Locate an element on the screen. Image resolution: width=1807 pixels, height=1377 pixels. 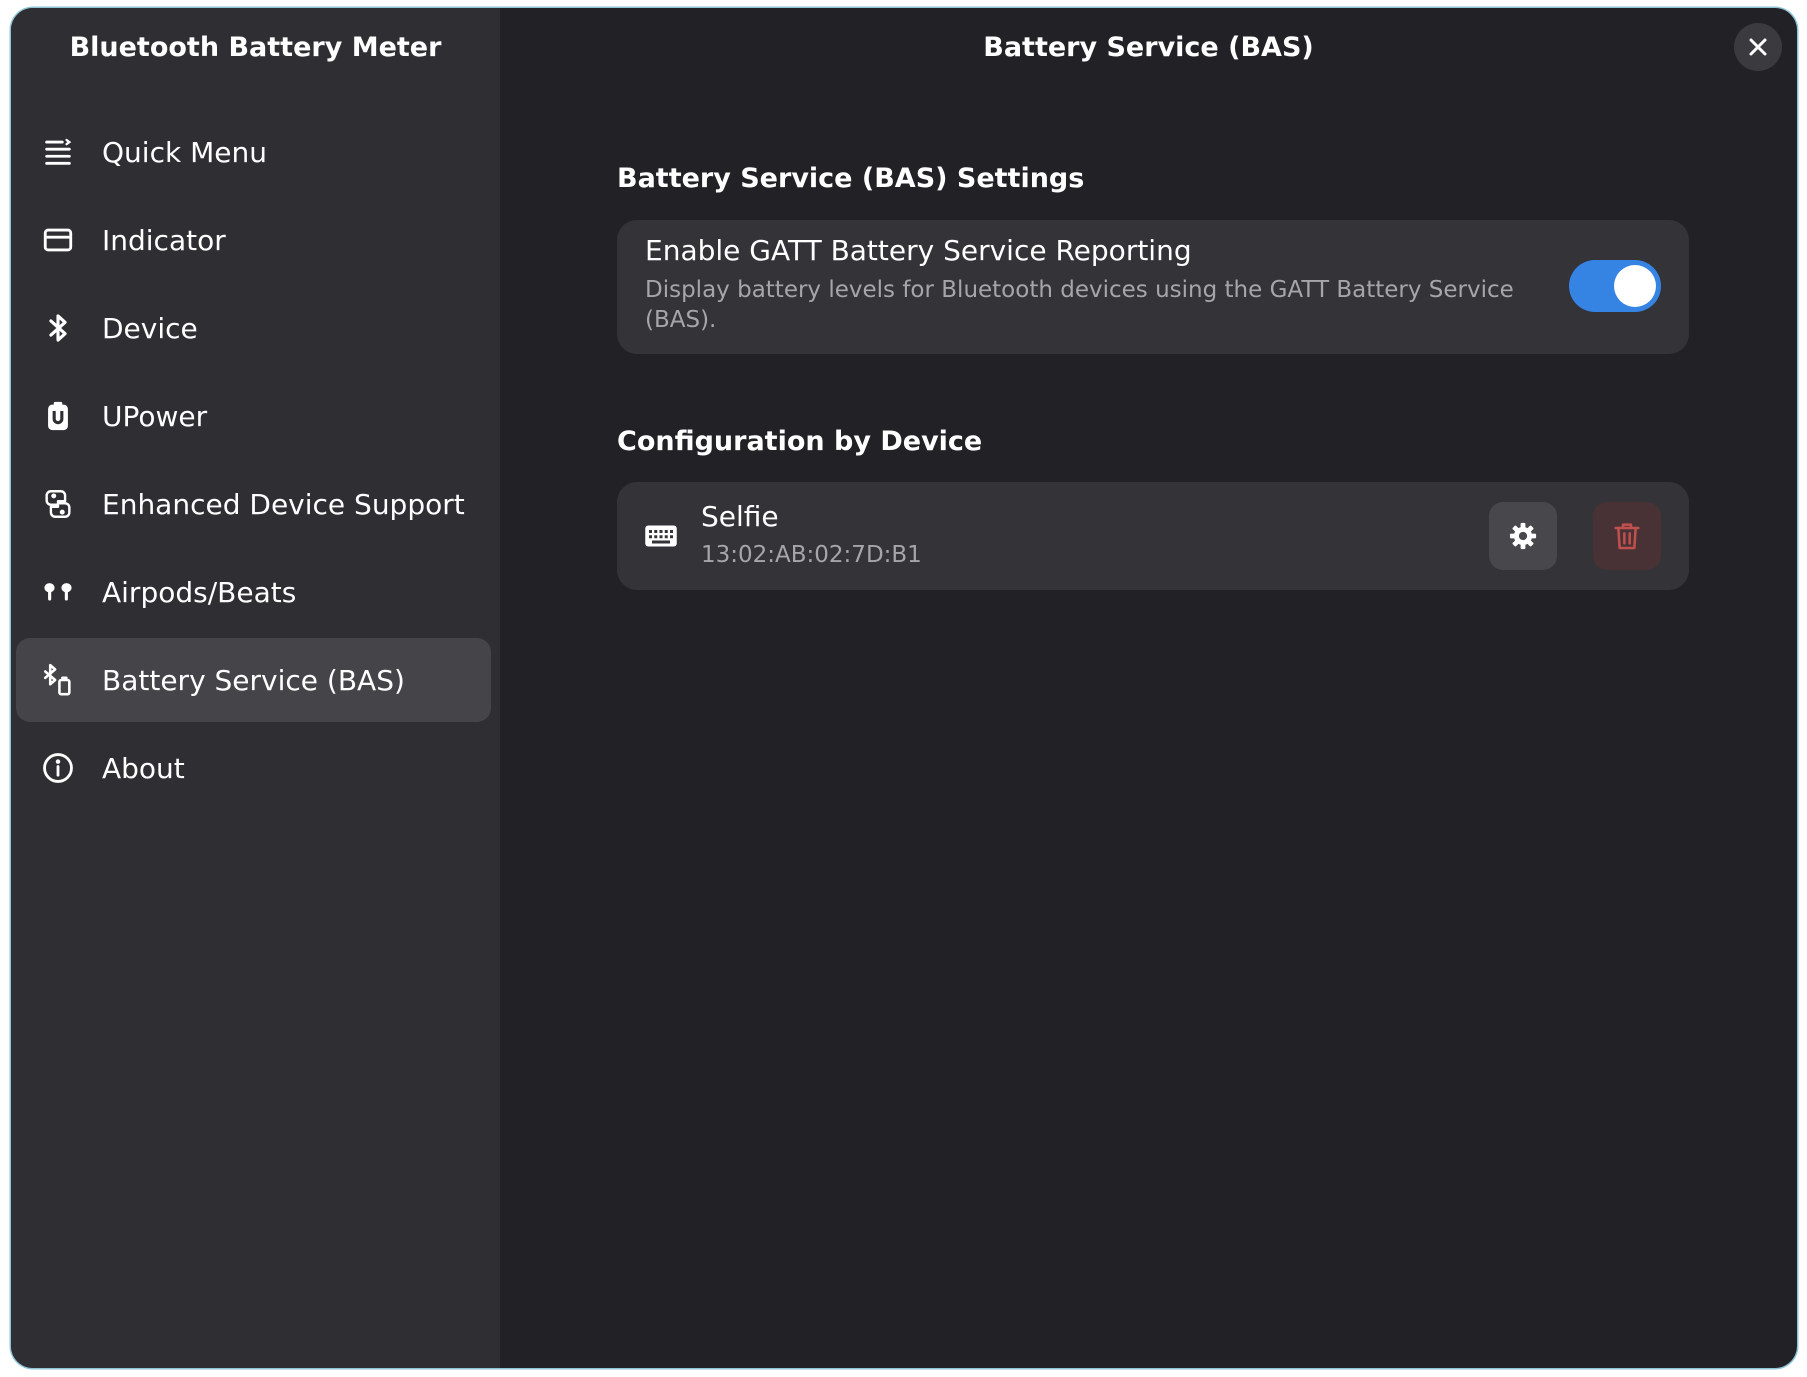
sidebar-item-quick-menu: Quick Menu is located at coordinates (253, 152).